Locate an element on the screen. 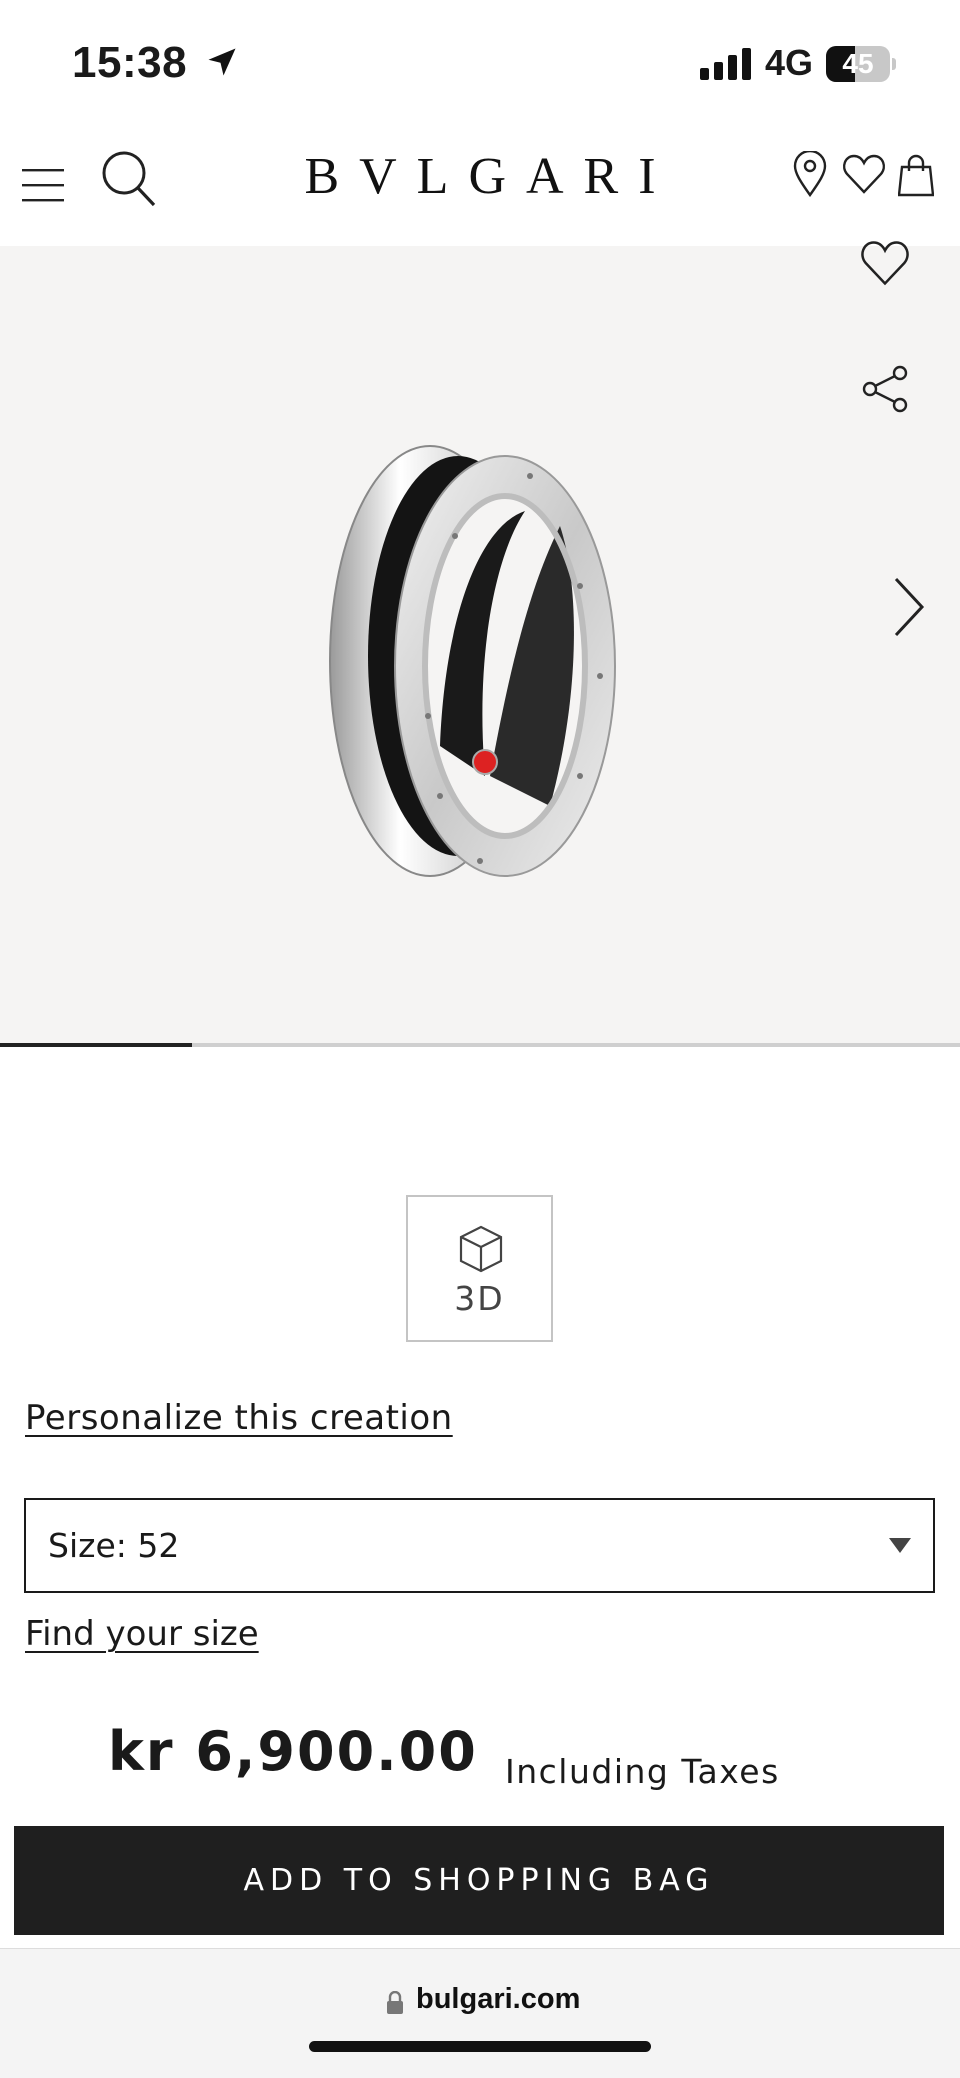 This screenshot has width=960, height=2078. add-to-bag-button: ADD TO SHOPPING BAG is located at coordinates (479, 1880).